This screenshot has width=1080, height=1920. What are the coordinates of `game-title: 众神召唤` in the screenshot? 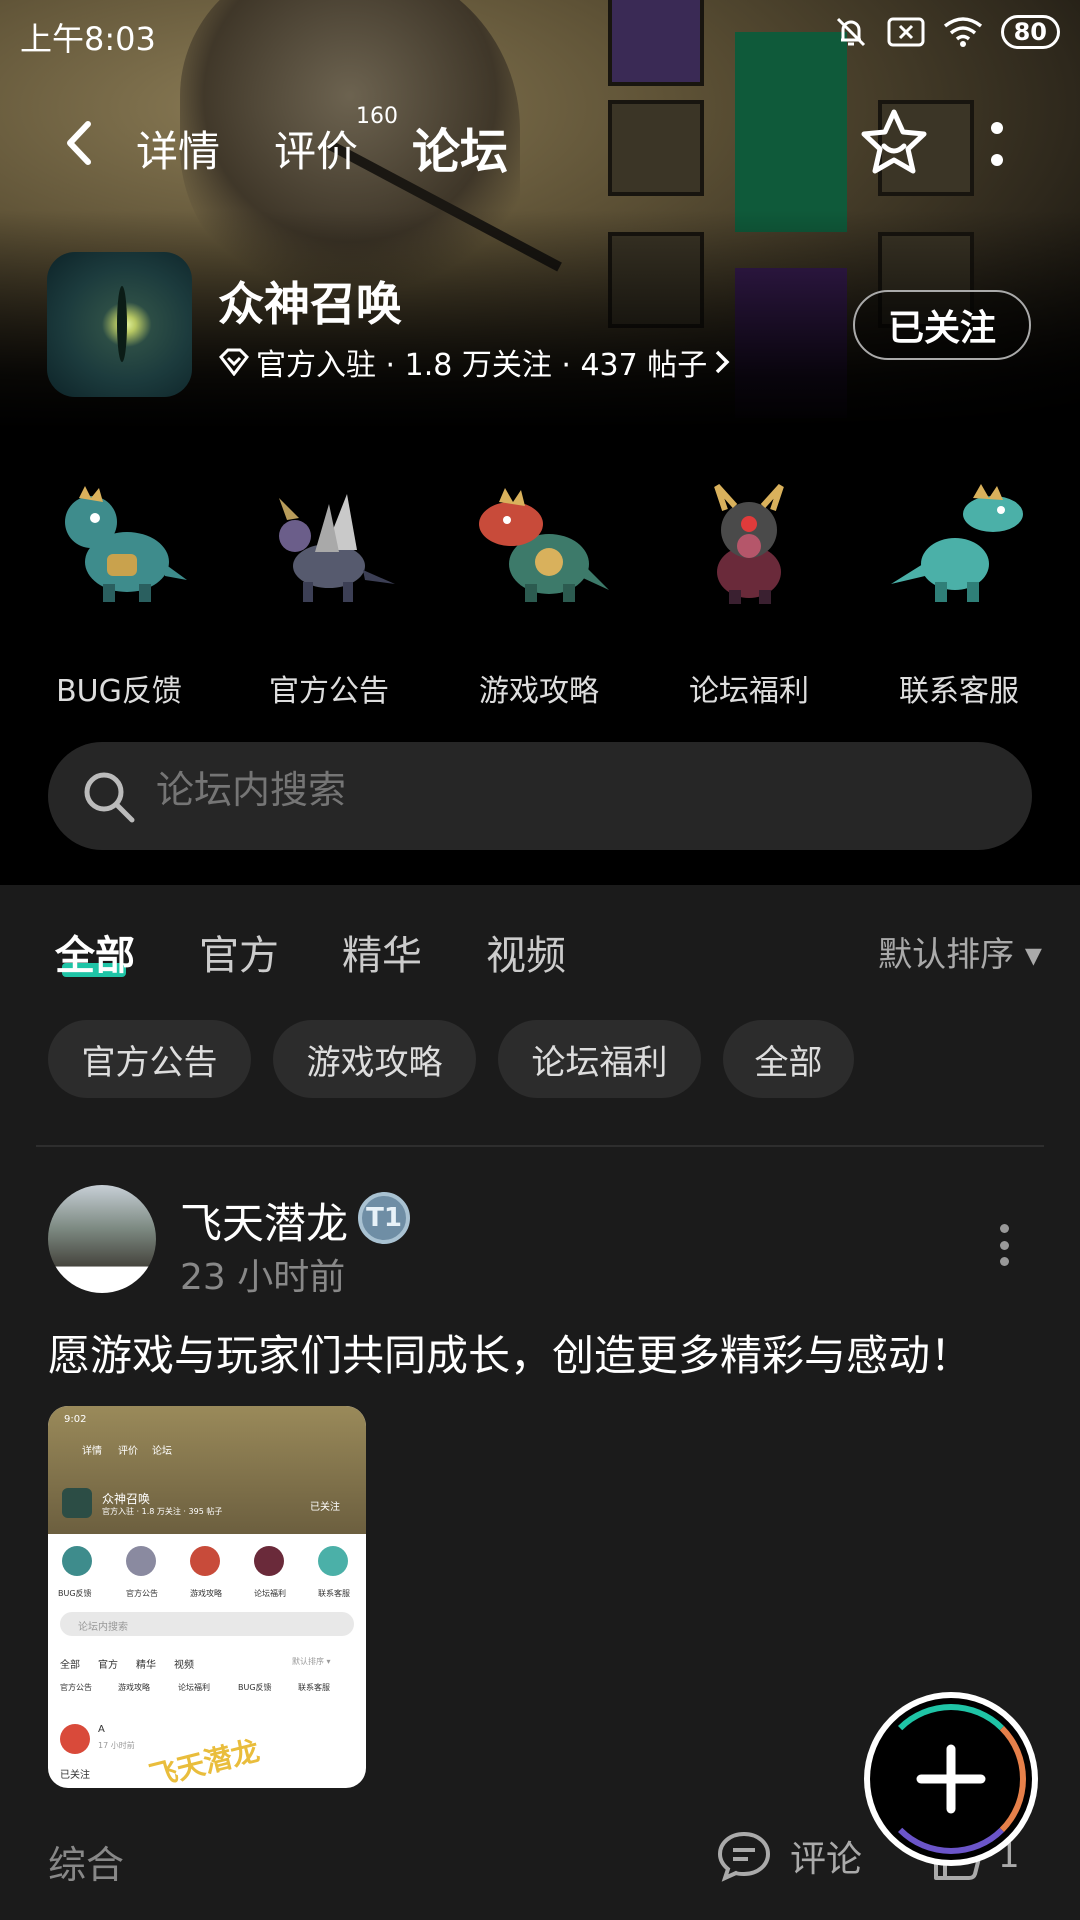 It's located at (310, 304).